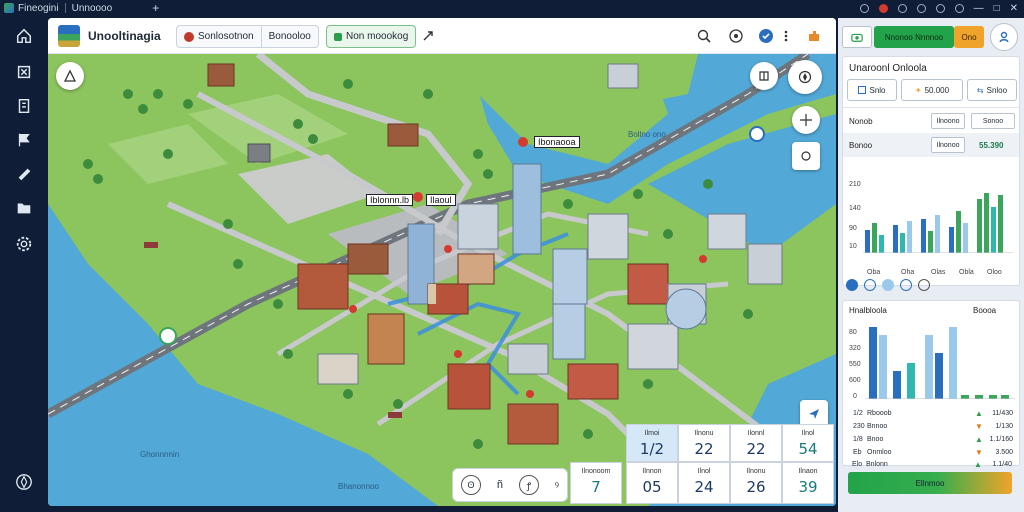 This screenshot has height=512, width=1024. What do you see at coordinates (877, 426) in the screenshot?
I see `row-name: Bnnoo` at bounding box center [877, 426].